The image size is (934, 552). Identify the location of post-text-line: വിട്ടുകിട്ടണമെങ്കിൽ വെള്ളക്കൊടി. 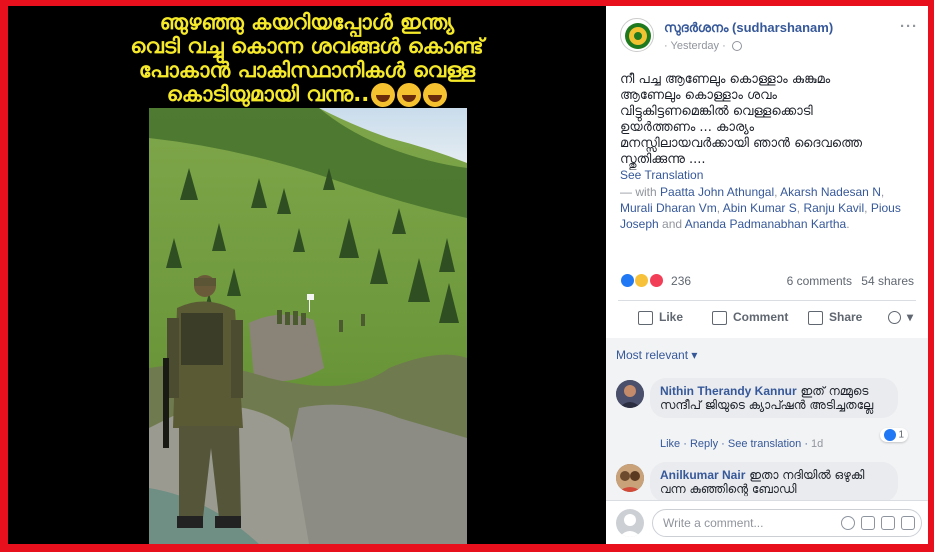
(716, 111).